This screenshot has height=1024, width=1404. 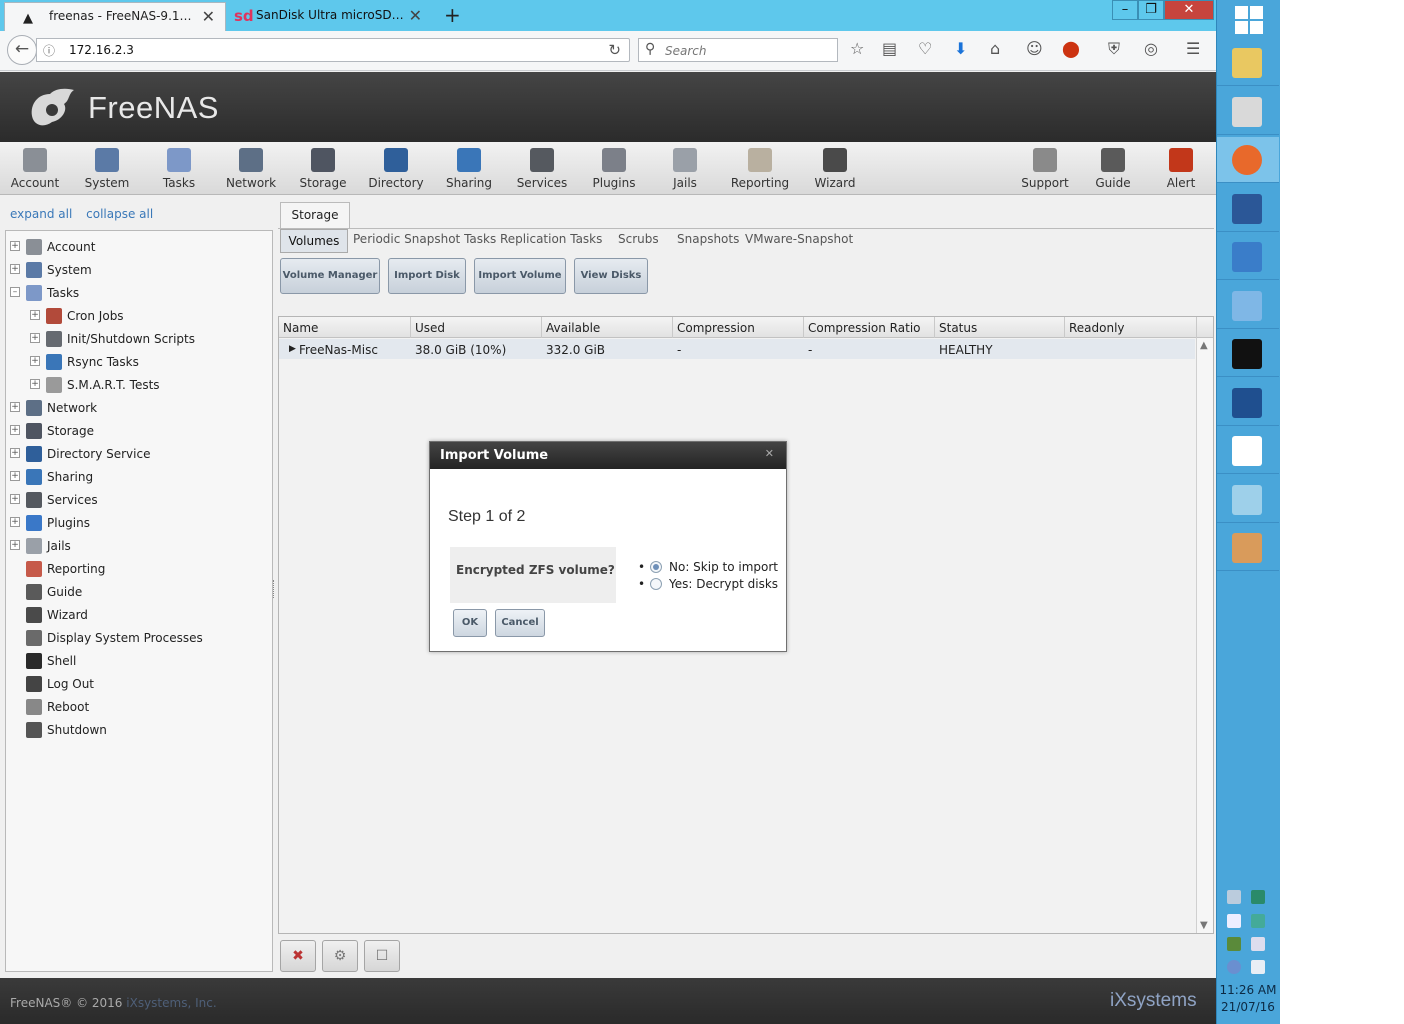 I want to click on display-tray-icon, so click(x=1258, y=944).